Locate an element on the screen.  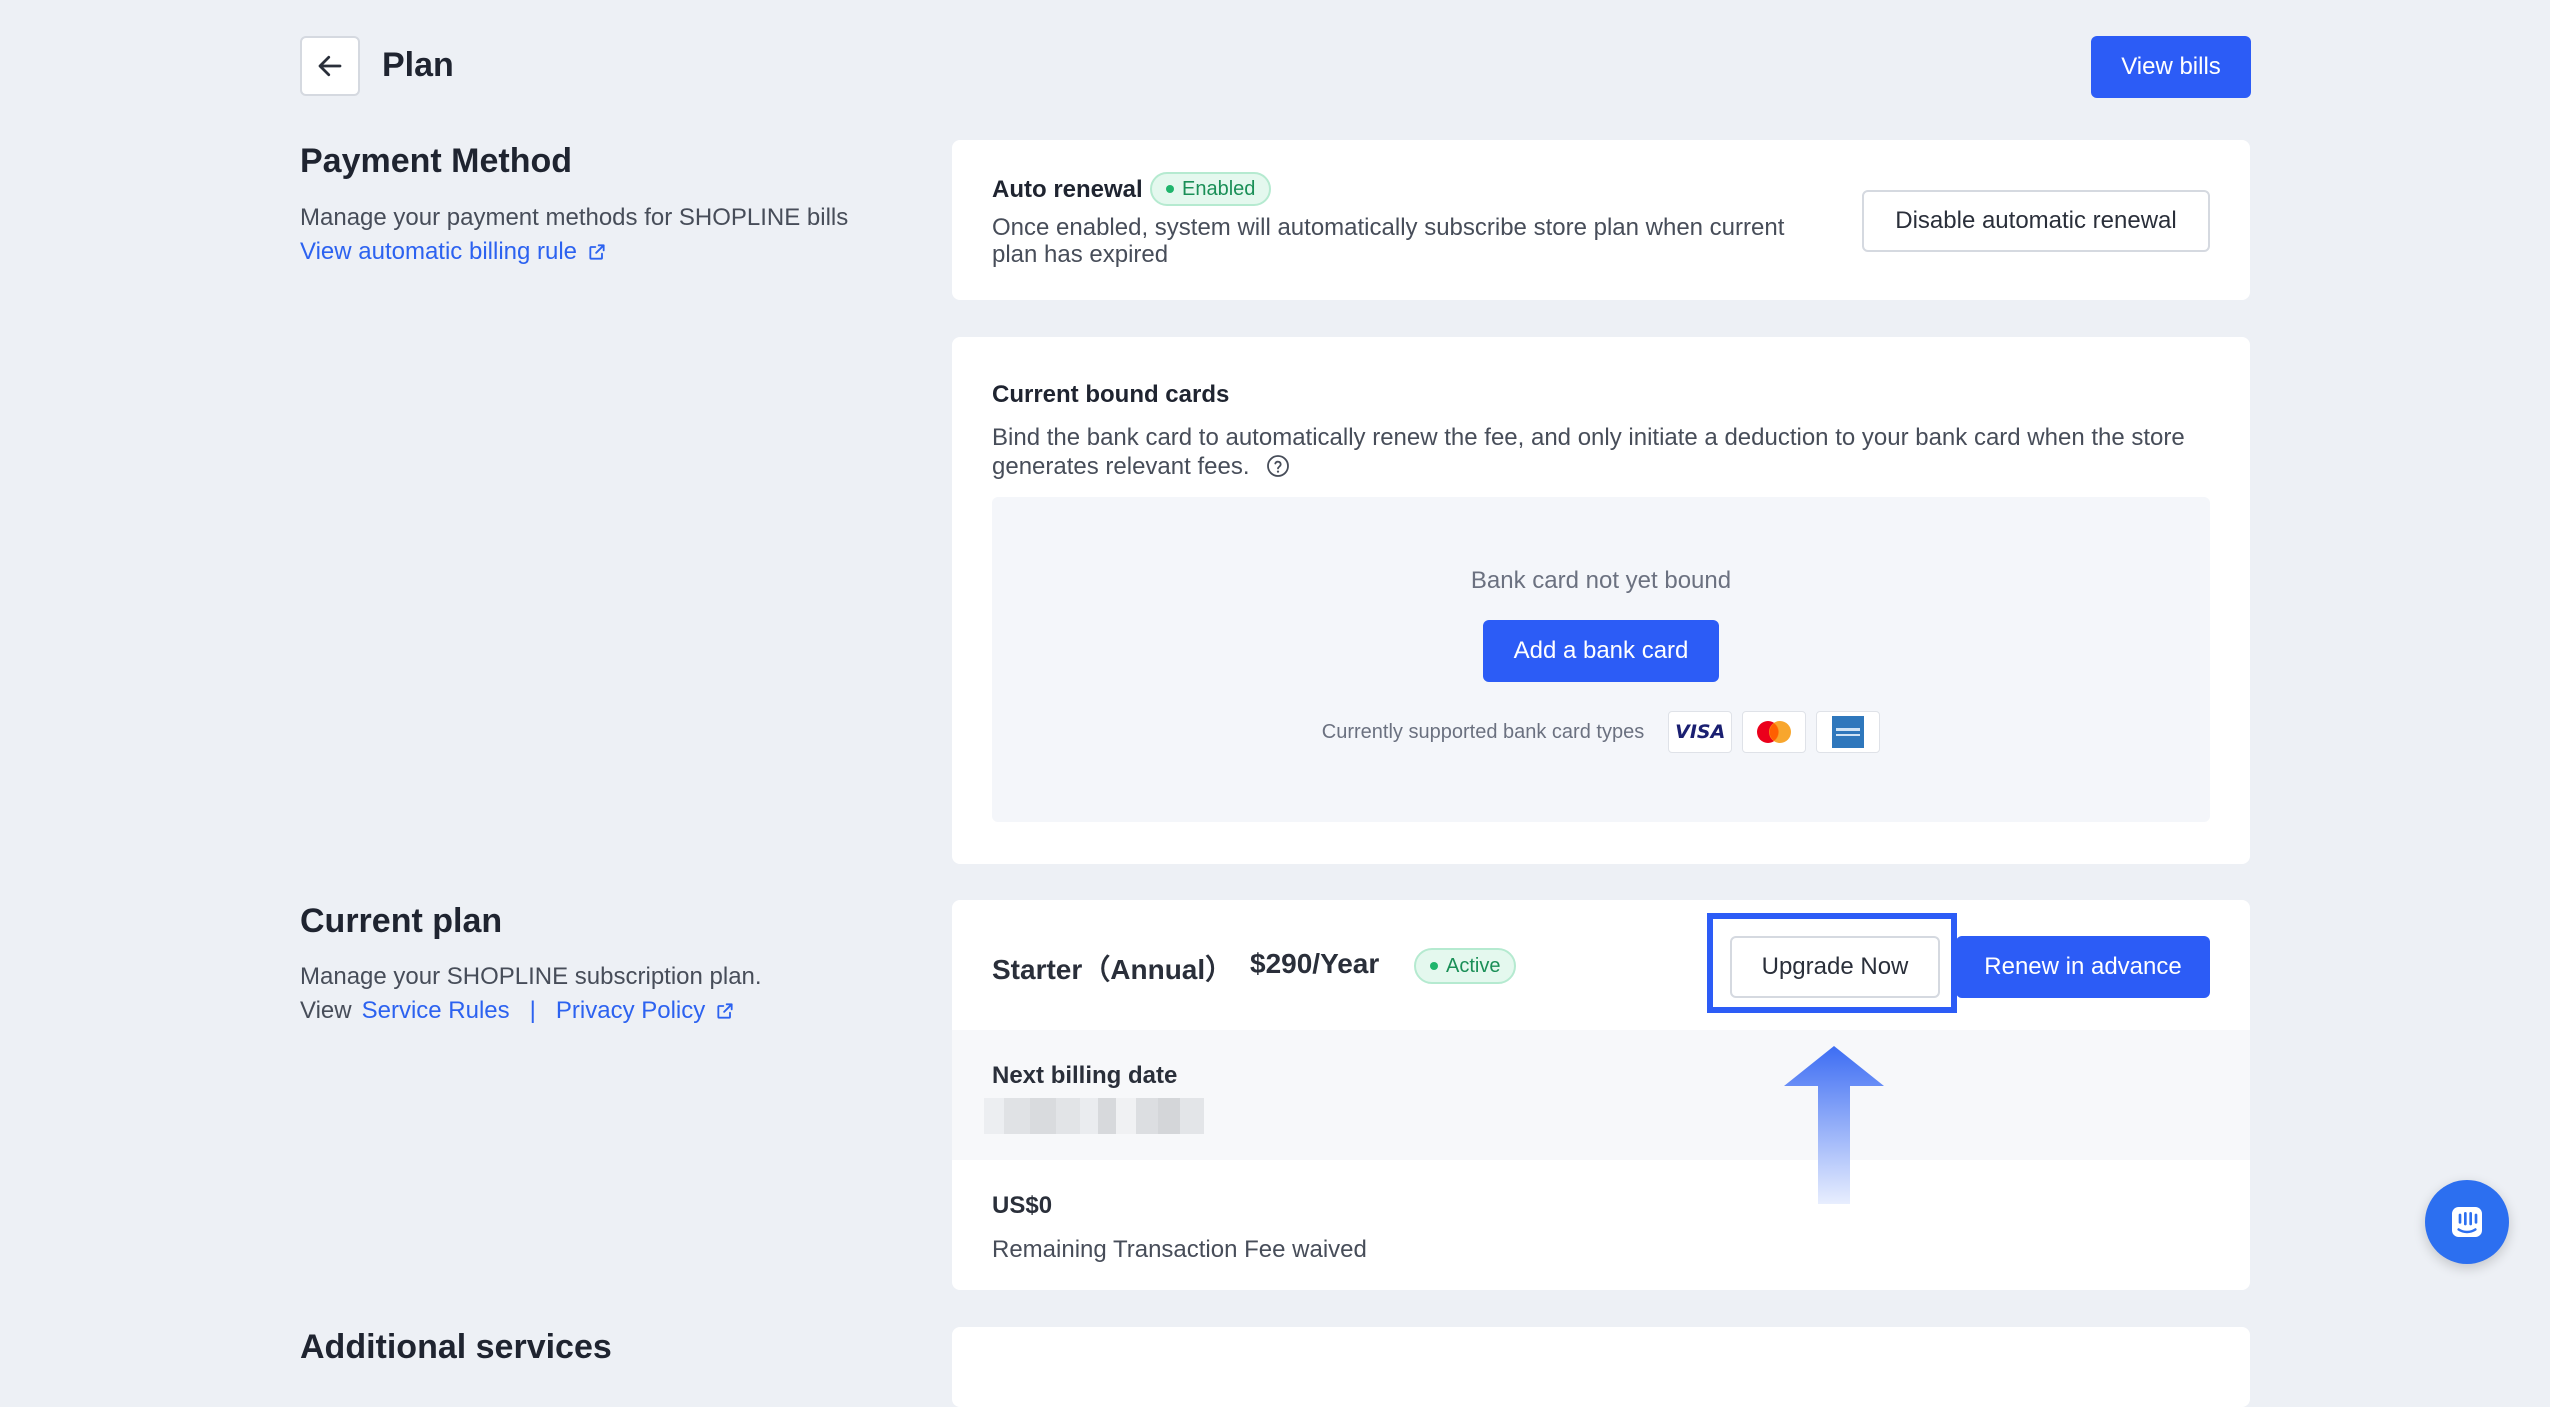
active-status-label: Active is located at coordinates (1473, 965).